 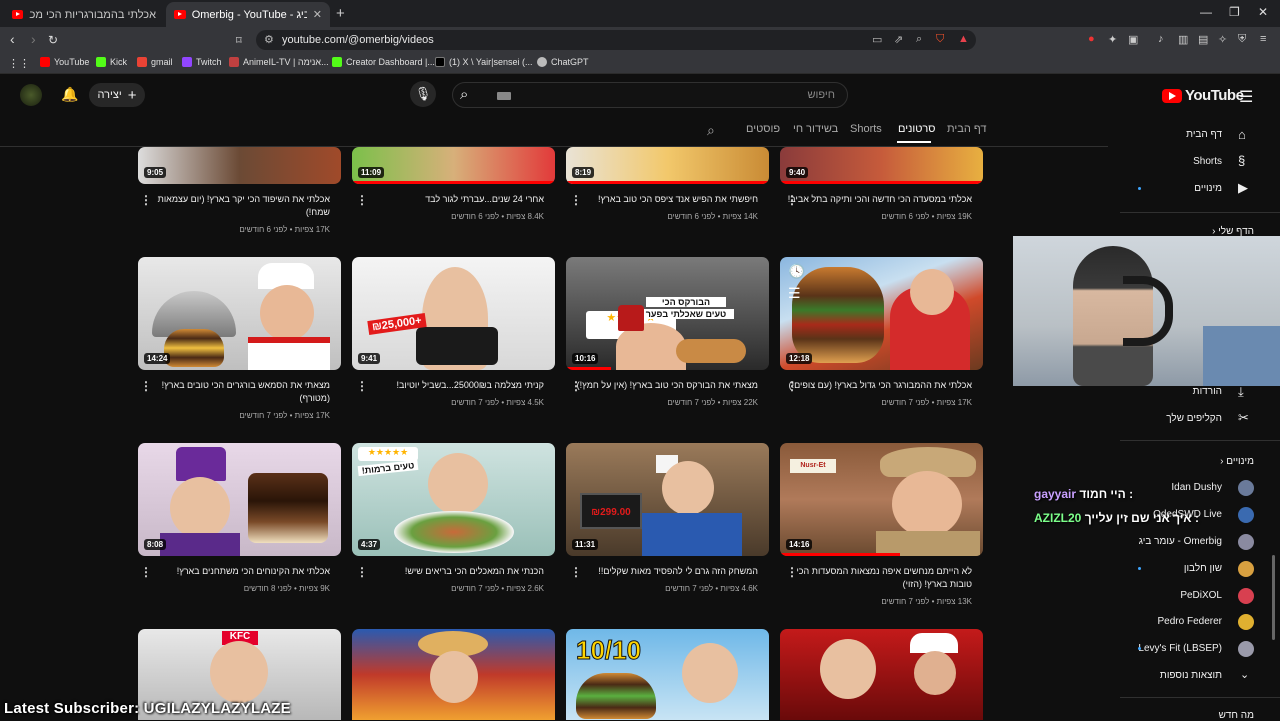 I want to click on url-field: youtube.com/@omerbig/videos, so click(x=616, y=40).